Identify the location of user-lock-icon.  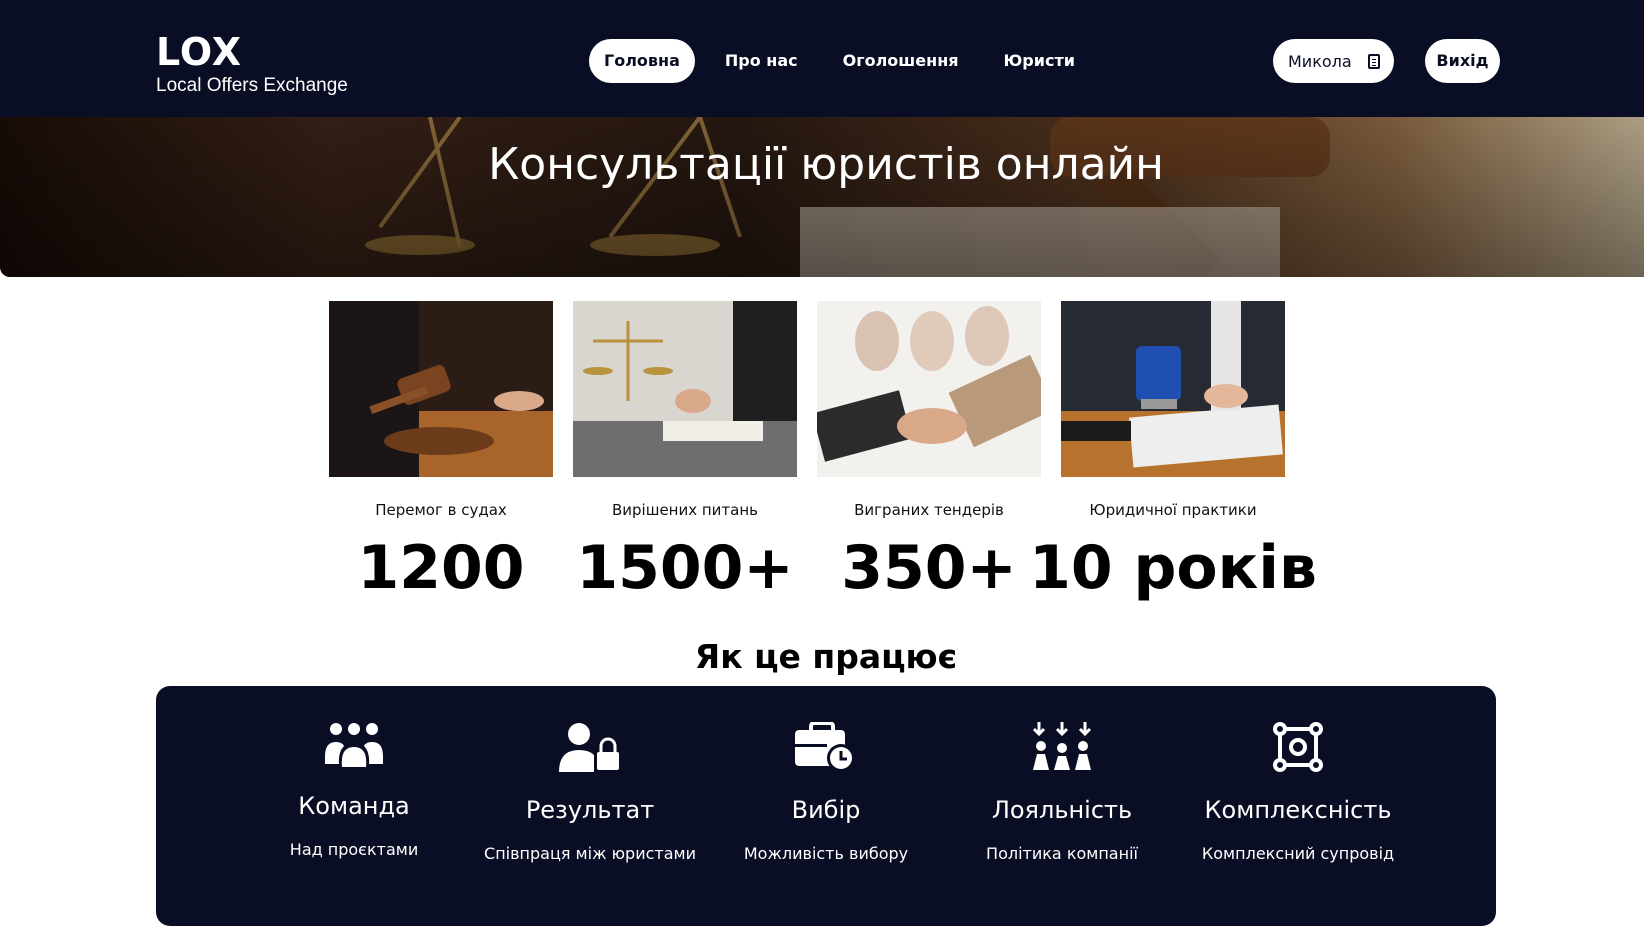
(589, 747).